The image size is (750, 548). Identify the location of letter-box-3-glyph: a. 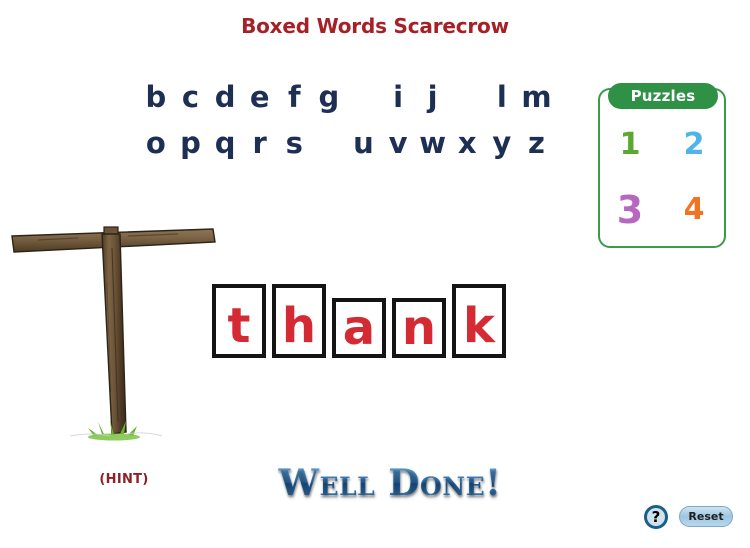
(359, 328).